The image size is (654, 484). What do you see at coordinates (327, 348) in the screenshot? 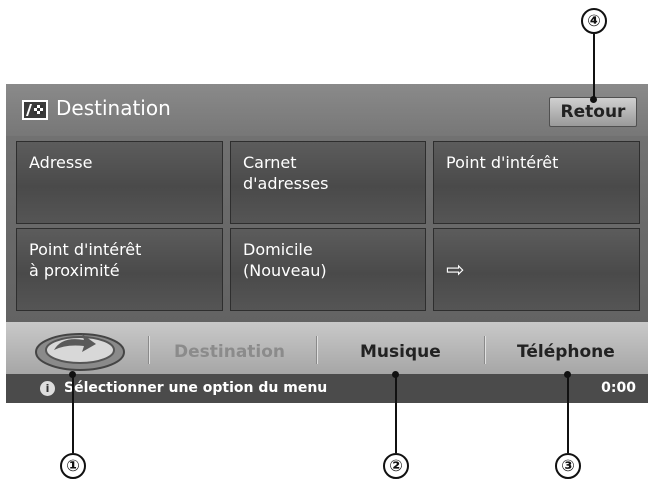
I see `tab-bar: Destination Musique Téléphone` at bounding box center [327, 348].